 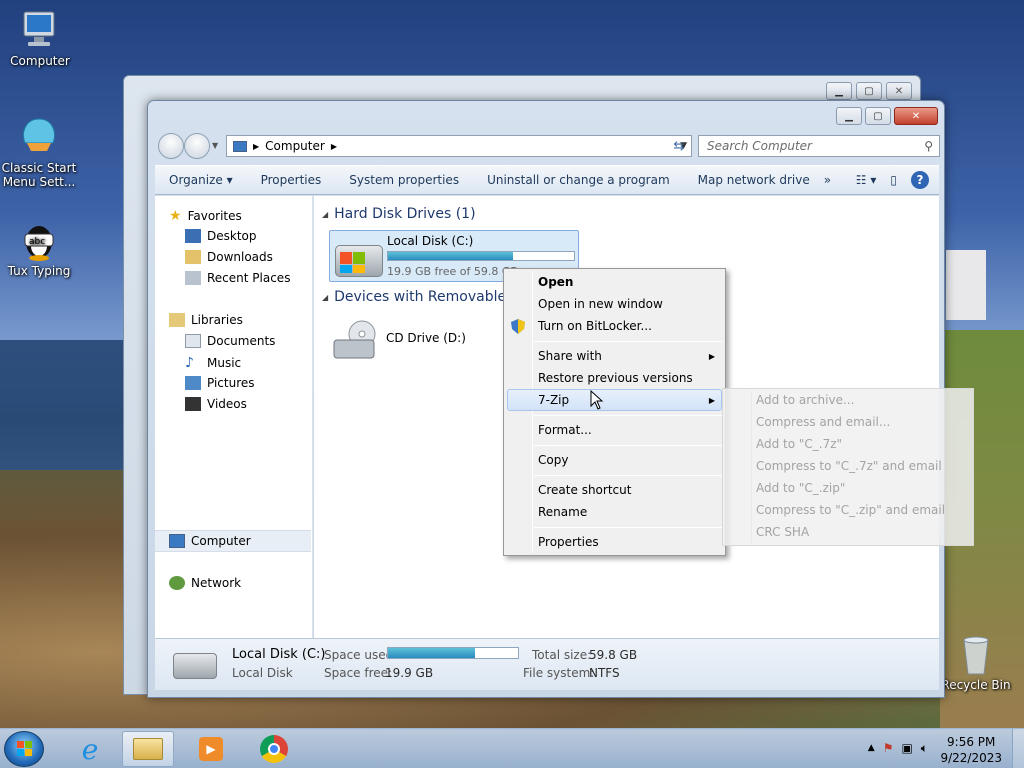 I want to click on taskbar-windows-explorer, so click(x=148, y=749).